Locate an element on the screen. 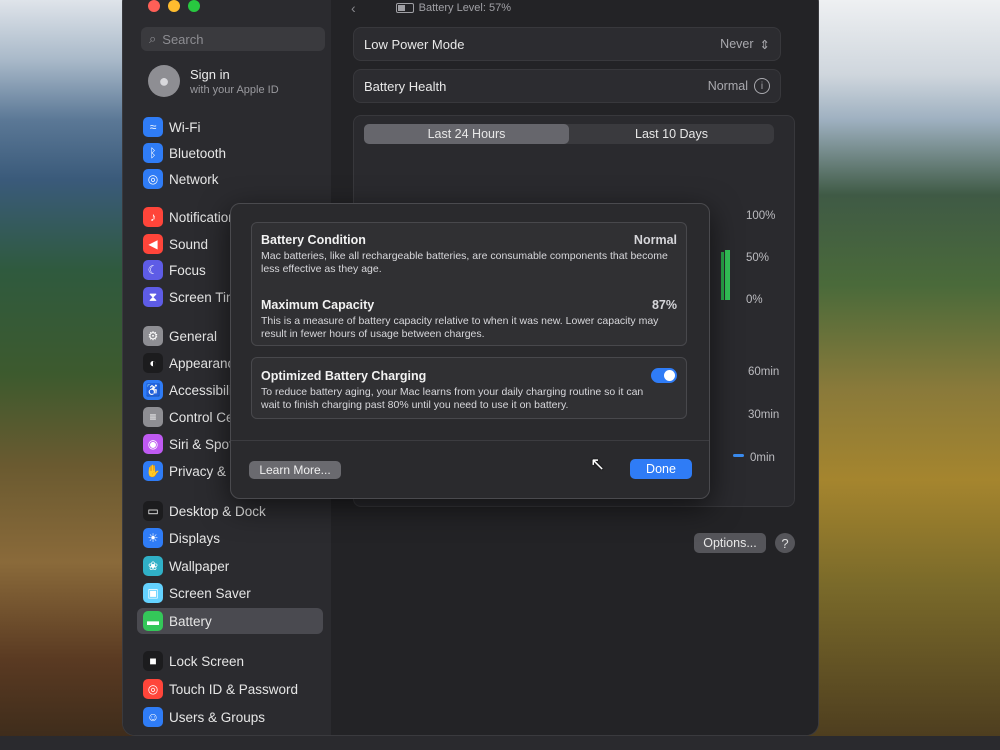  back-icon: ‹ is located at coordinates (353, 8).